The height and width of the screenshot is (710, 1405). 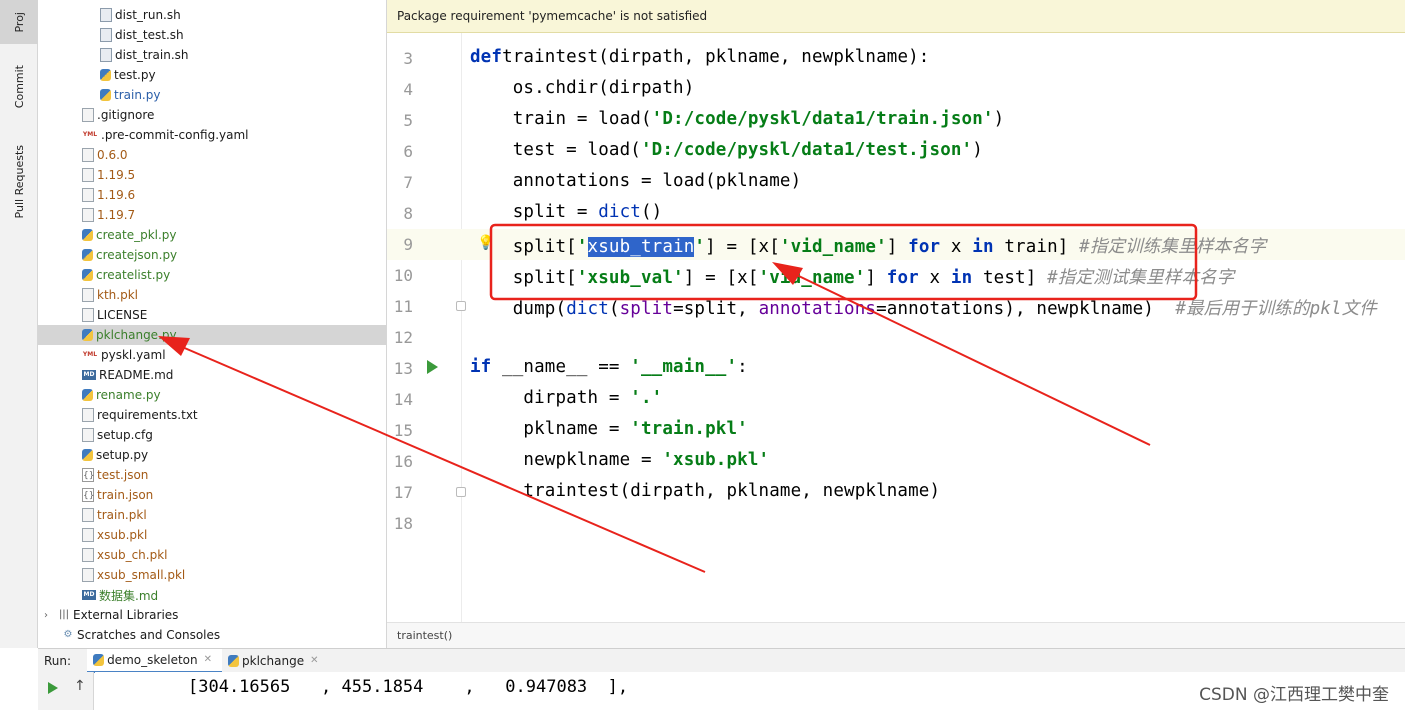 I want to click on run-gutter-icon, so click(x=432, y=367).